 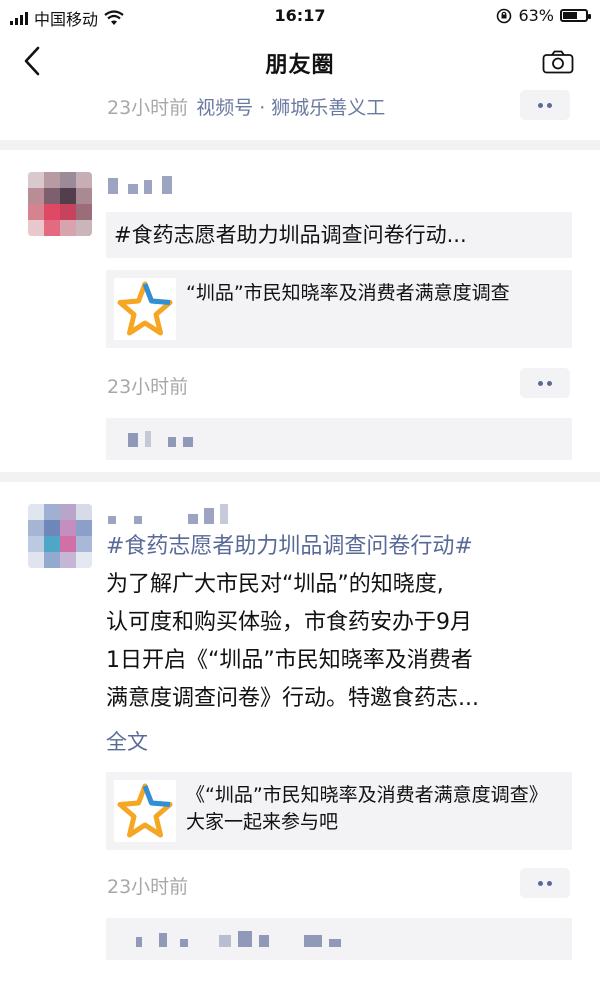 I want to click on post-source-link: 视频号 · 狮城乐善义工, so click(x=290, y=108).